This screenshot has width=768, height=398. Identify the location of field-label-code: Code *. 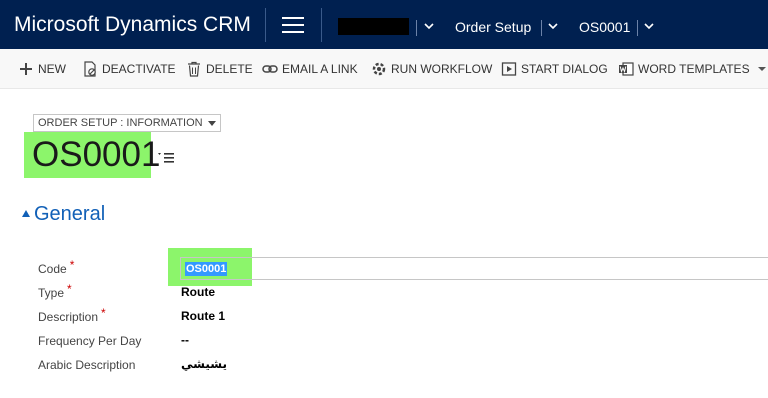
(56, 267).